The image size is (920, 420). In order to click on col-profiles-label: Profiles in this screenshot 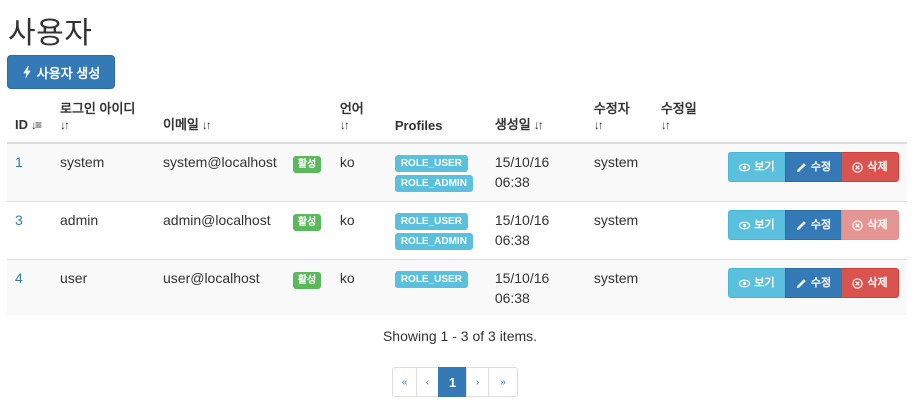, I will do `click(418, 125)`.